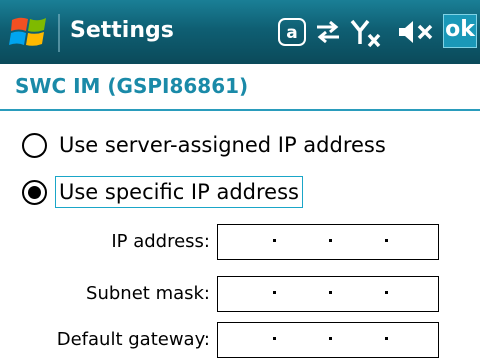 This screenshot has height=358, width=480. Describe the element at coordinates (367, 36) in the screenshot. I see `no-signal-icon` at that location.